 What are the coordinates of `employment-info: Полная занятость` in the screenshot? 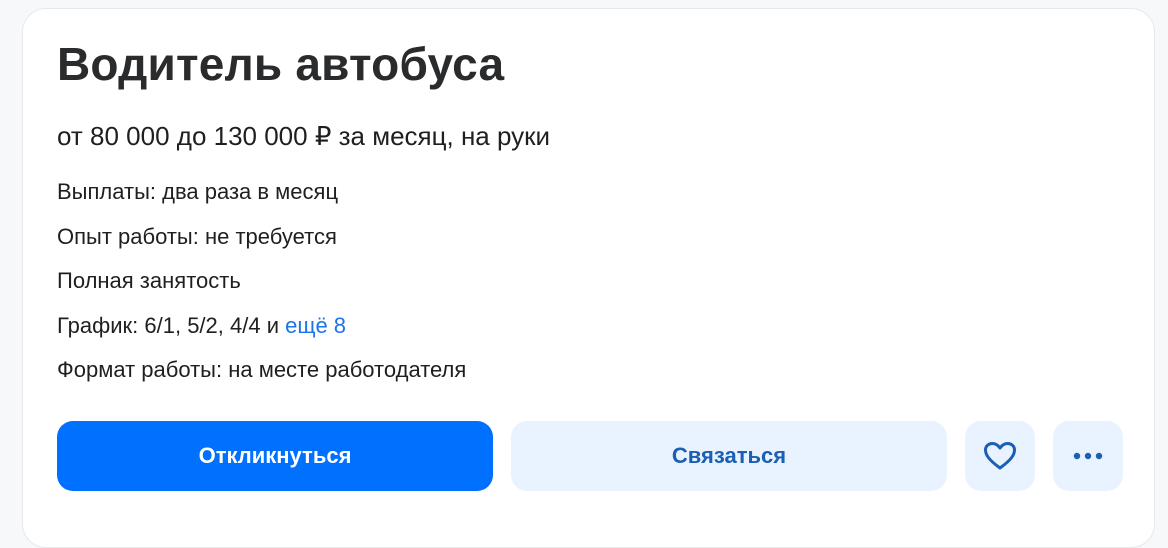 It's located at (149, 280).